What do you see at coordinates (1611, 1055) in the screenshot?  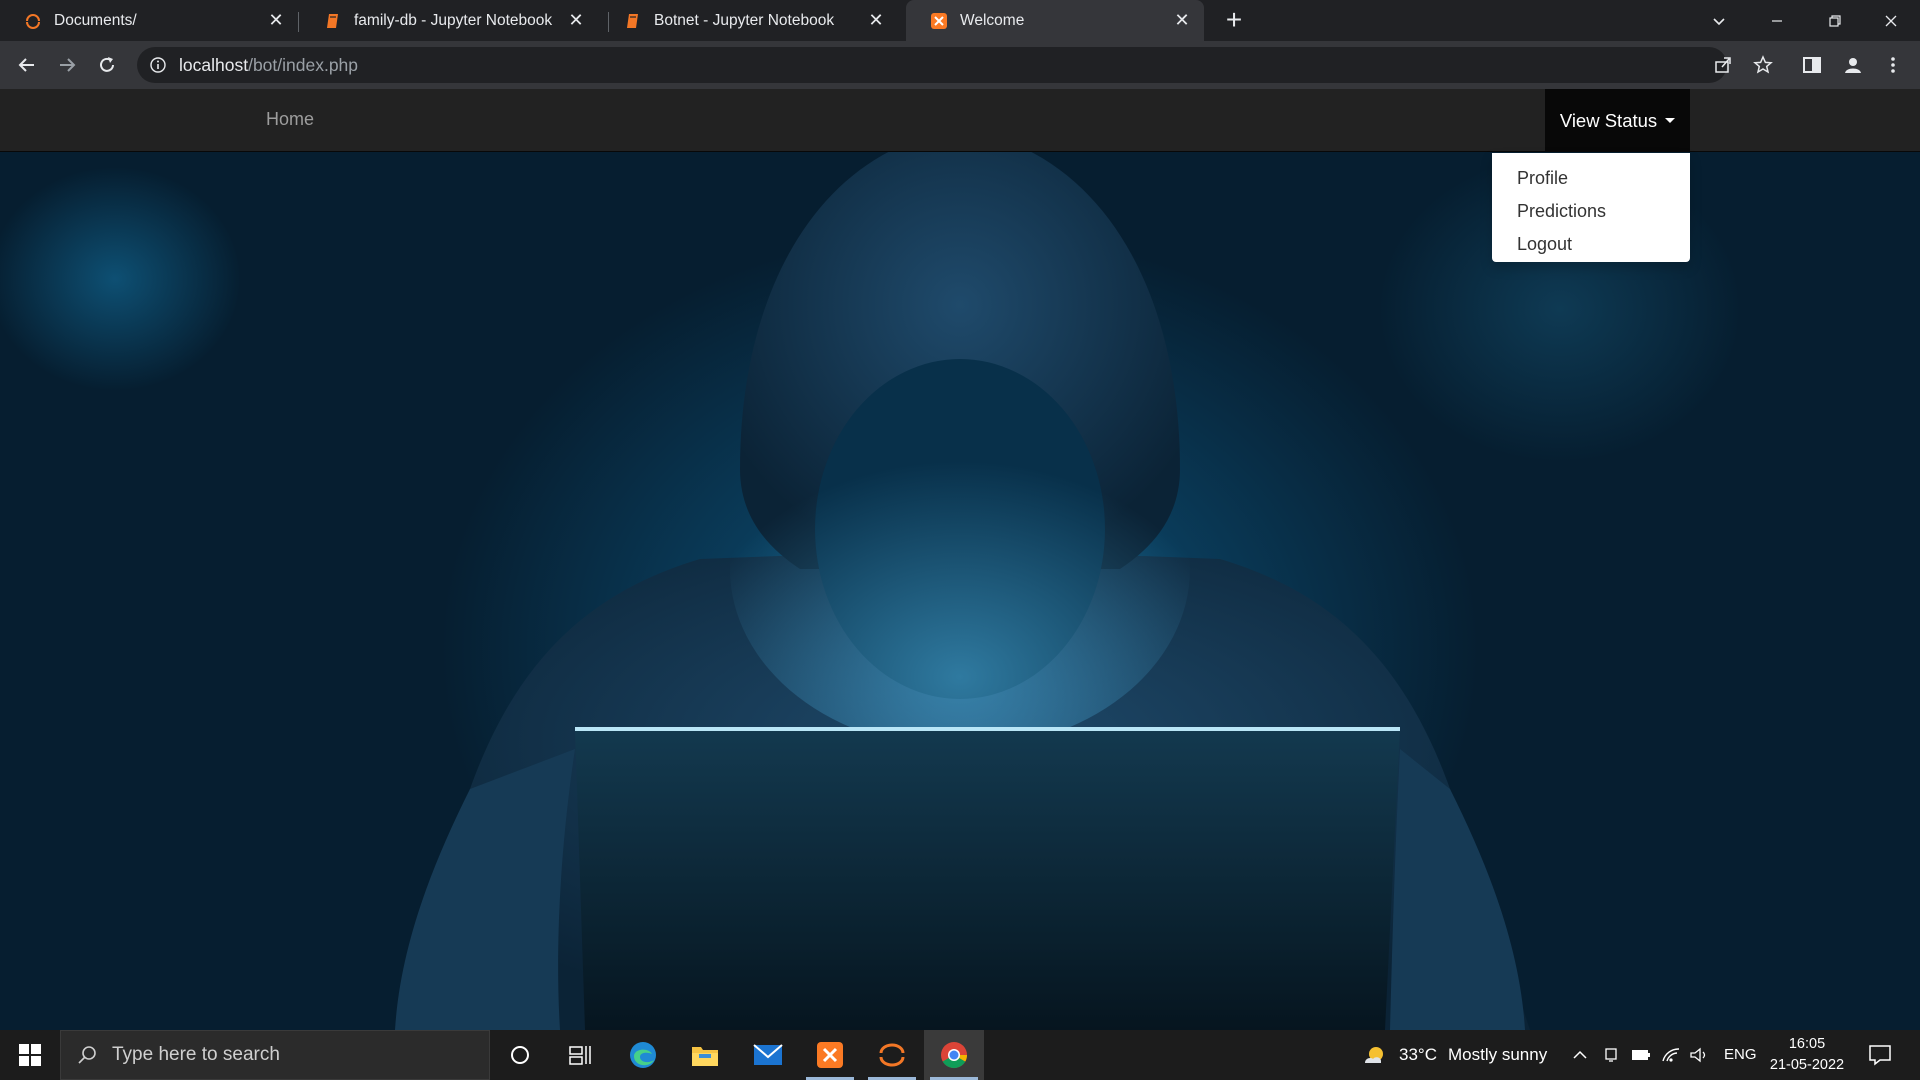 I see `device-icon` at bounding box center [1611, 1055].